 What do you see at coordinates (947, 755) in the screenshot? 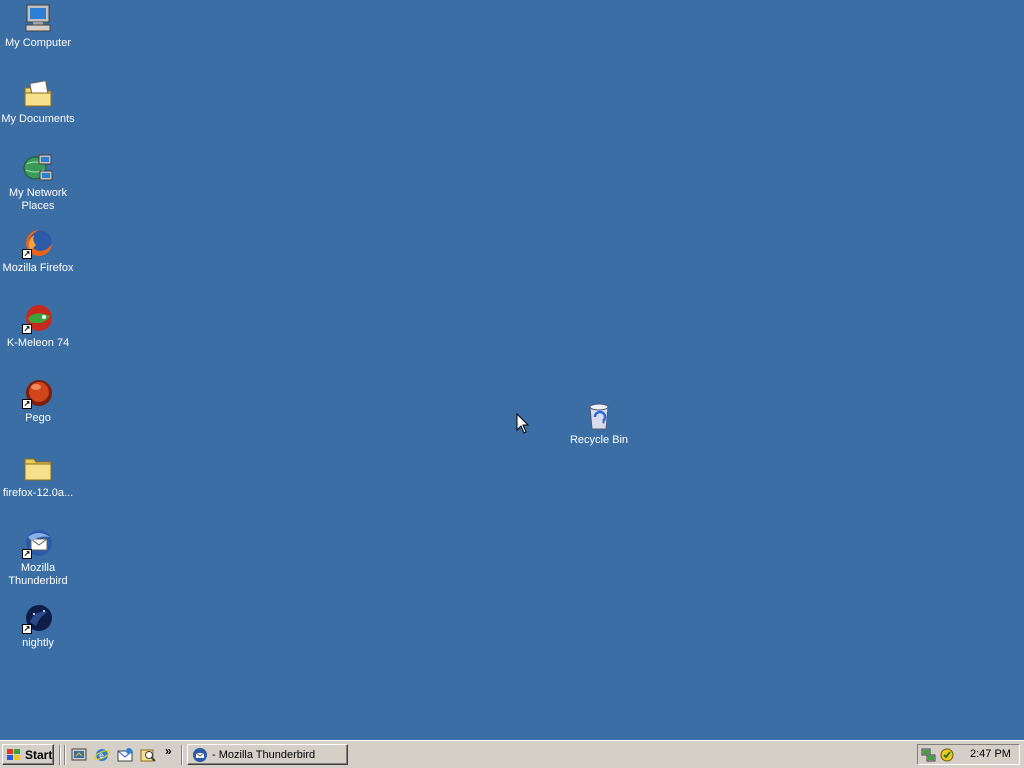
I see `security-icon` at bounding box center [947, 755].